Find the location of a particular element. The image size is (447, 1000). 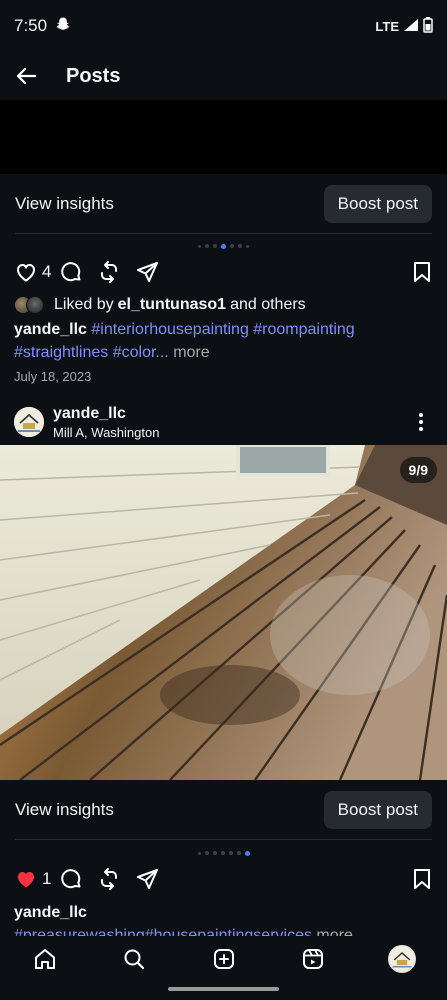

post-username: yande_llc is located at coordinates (106, 414).